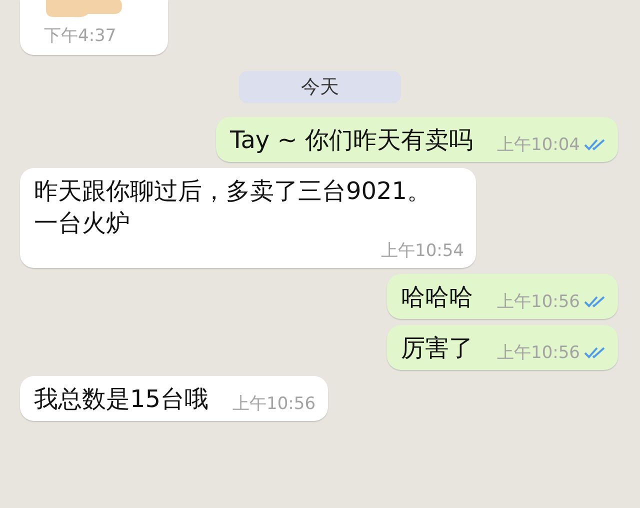  What do you see at coordinates (437, 297) in the screenshot?
I see `message-text: 哈哈哈` at bounding box center [437, 297].